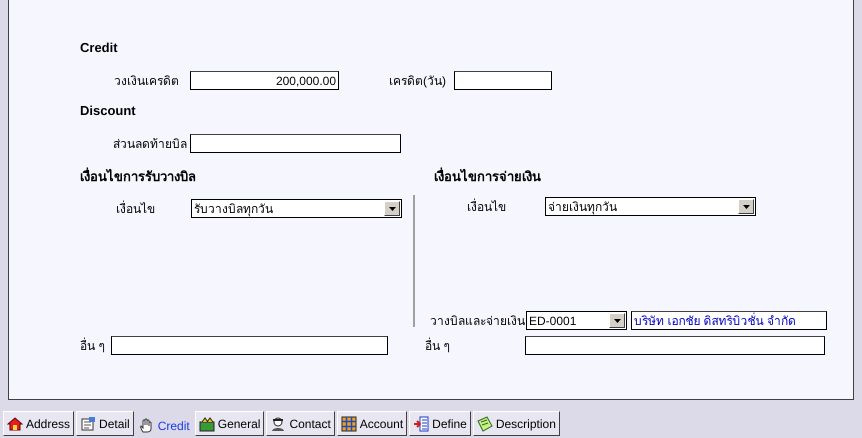 This screenshot has width=862, height=438. What do you see at coordinates (477, 321) in the screenshot?
I see `field-label: วางบิลและจ่ายเงิน` at bounding box center [477, 321].